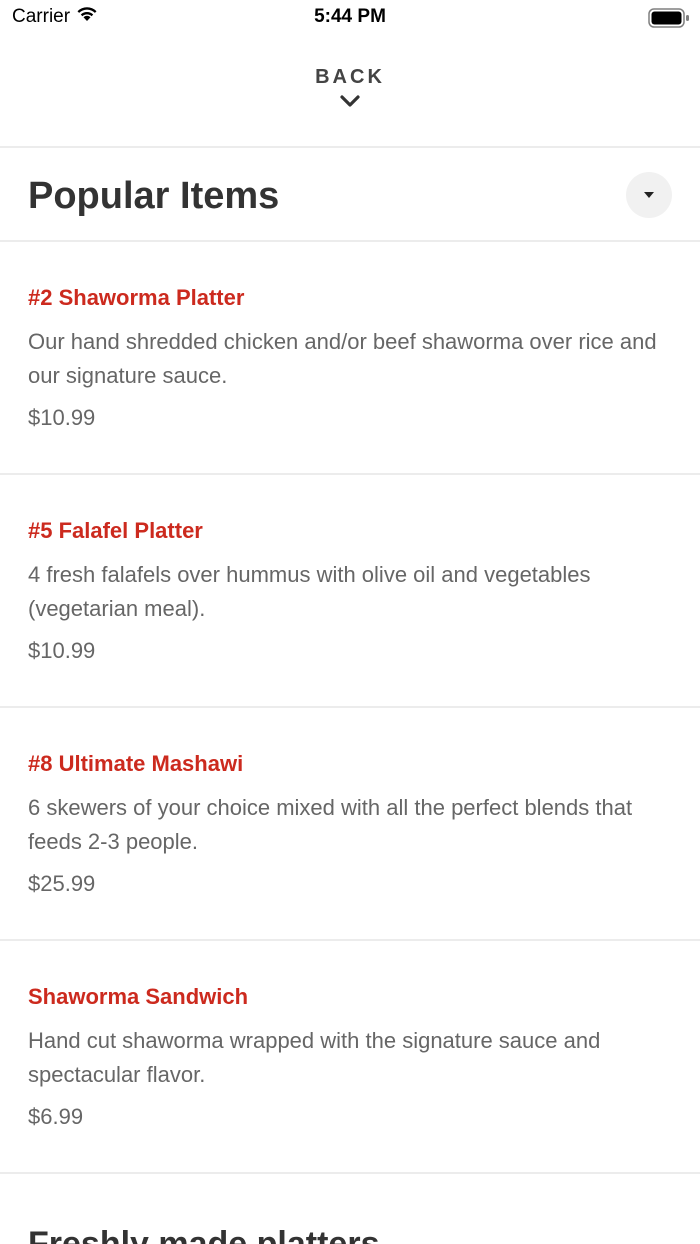  What do you see at coordinates (136, 297) in the screenshot?
I see `item-name: #2 Shaworma Platter` at bounding box center [136, 297].